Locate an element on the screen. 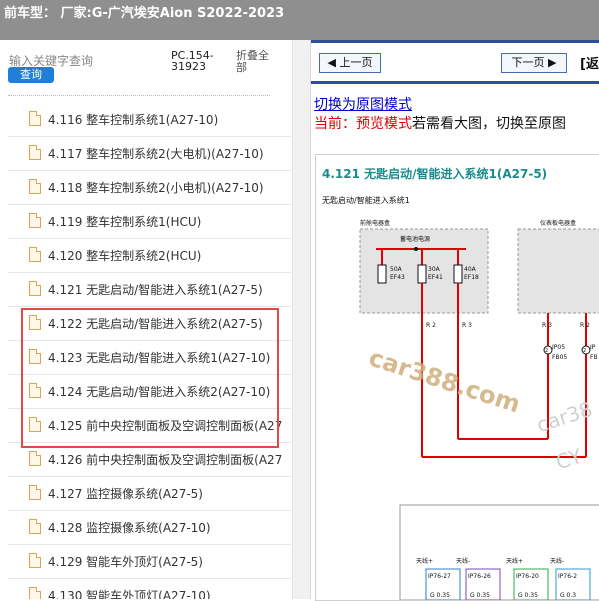 The height and width of the screenshot is (601, 599). top-bar: 前车型： 厂家:G-广汽埃安Aion S2022-2023 is located at coordinates (299, 20).